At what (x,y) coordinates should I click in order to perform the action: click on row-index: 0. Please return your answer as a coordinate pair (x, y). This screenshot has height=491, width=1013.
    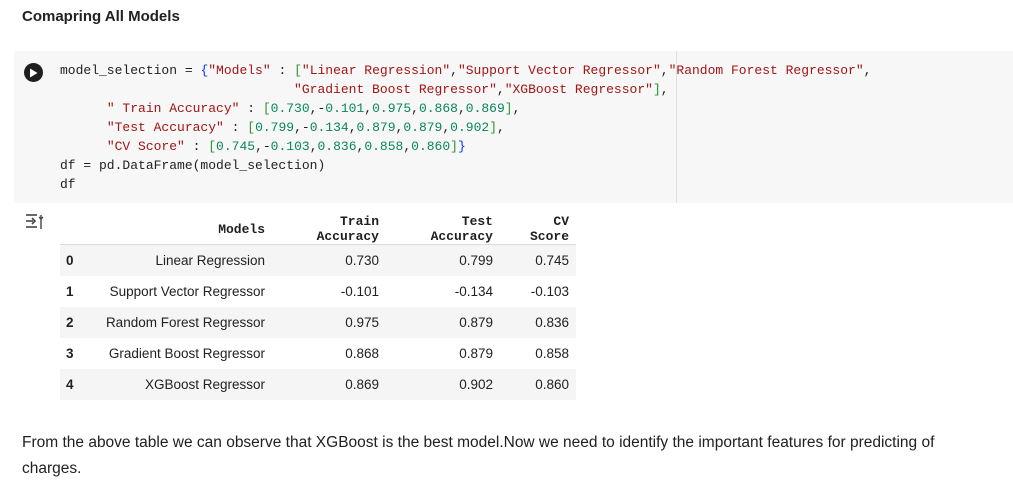
    Looking at the image, I should click on (74, 260).